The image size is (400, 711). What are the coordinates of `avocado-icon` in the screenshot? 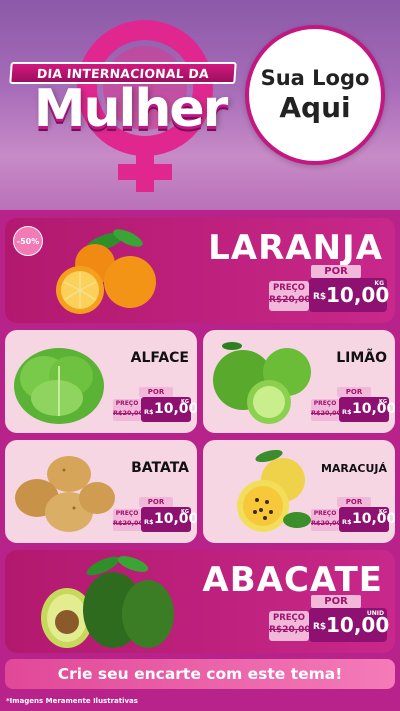 It's located at (107, 602).